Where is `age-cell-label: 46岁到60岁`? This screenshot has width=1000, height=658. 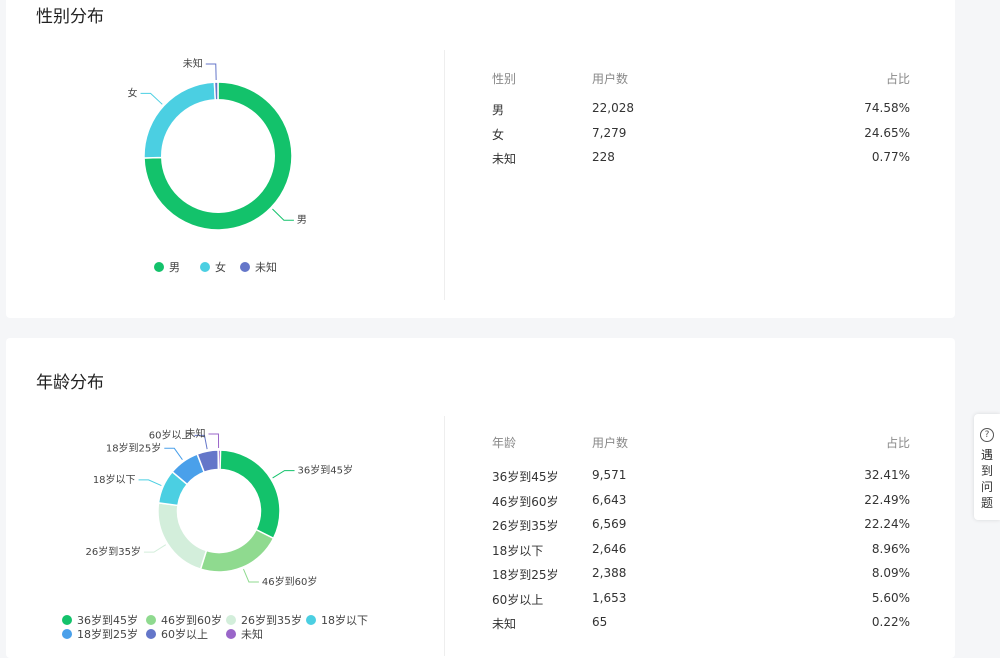 age-cell-label: 46岁到60岁 is located at coordinates (525, 501).